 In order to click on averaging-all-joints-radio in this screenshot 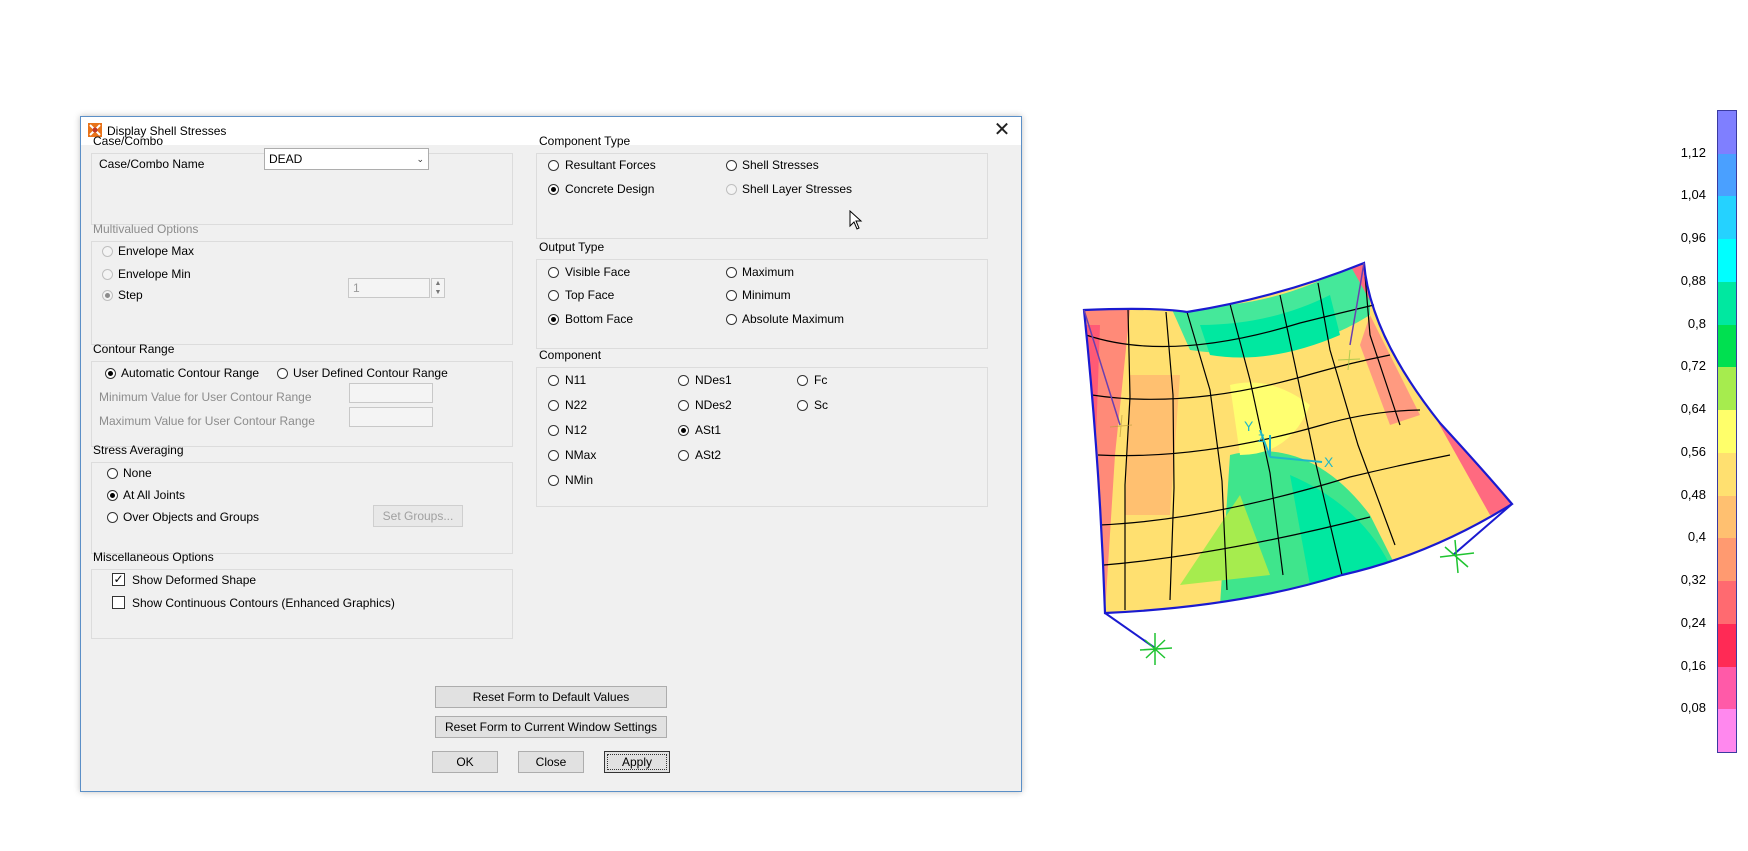, I will do `click(112, 495)`.